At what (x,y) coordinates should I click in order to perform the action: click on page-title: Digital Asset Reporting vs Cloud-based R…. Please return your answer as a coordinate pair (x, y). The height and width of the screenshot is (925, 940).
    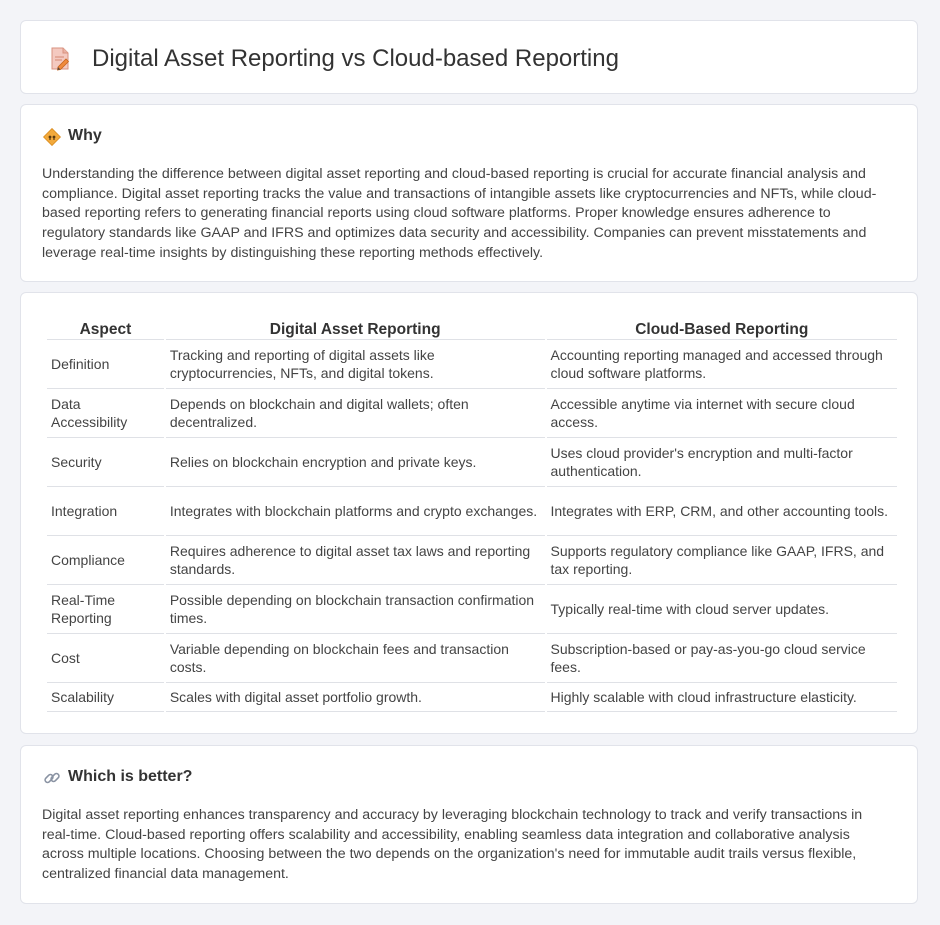
    Looking at the image, I should click on (355, 58).